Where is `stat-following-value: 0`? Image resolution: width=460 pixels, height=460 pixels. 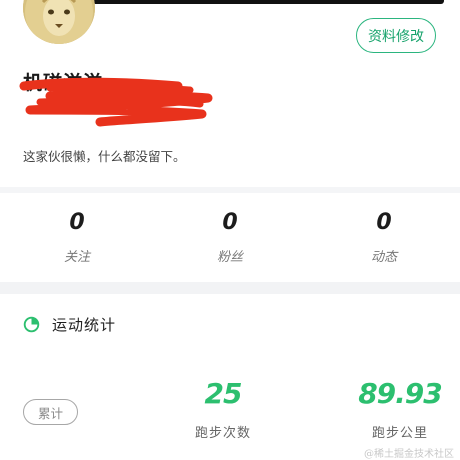
stat-following-value: 0 is located at coordinates (77, 222).